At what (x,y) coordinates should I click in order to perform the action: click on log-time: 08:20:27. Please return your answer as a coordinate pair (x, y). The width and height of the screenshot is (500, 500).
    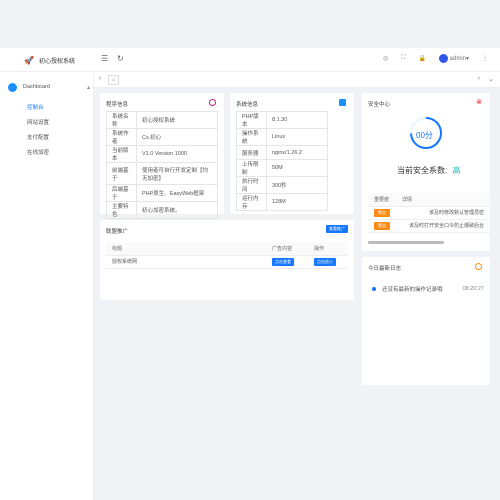
    Looking at the image, I should click on (473, 289).